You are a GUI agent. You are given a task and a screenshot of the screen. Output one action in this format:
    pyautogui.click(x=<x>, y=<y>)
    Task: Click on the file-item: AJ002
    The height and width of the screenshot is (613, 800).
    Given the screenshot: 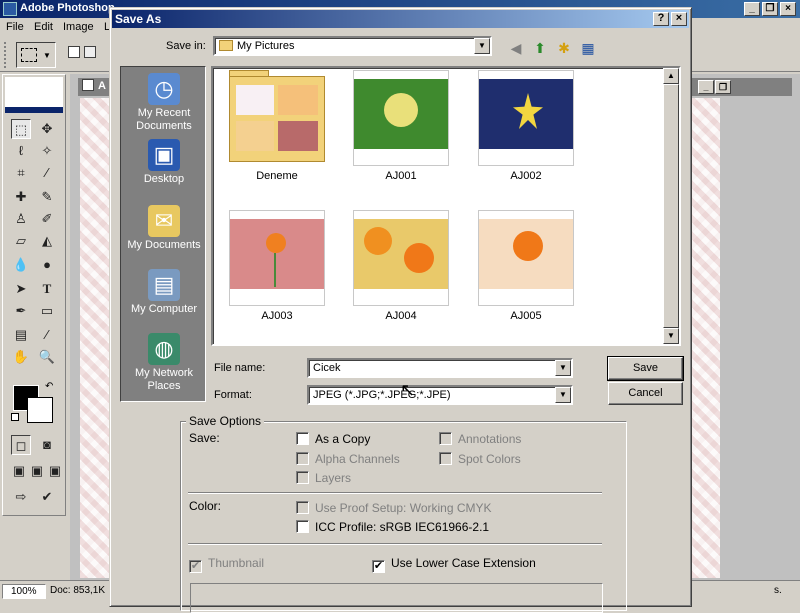 What is the action you would take?
    pyautogui.click(x=528, y=130)
    